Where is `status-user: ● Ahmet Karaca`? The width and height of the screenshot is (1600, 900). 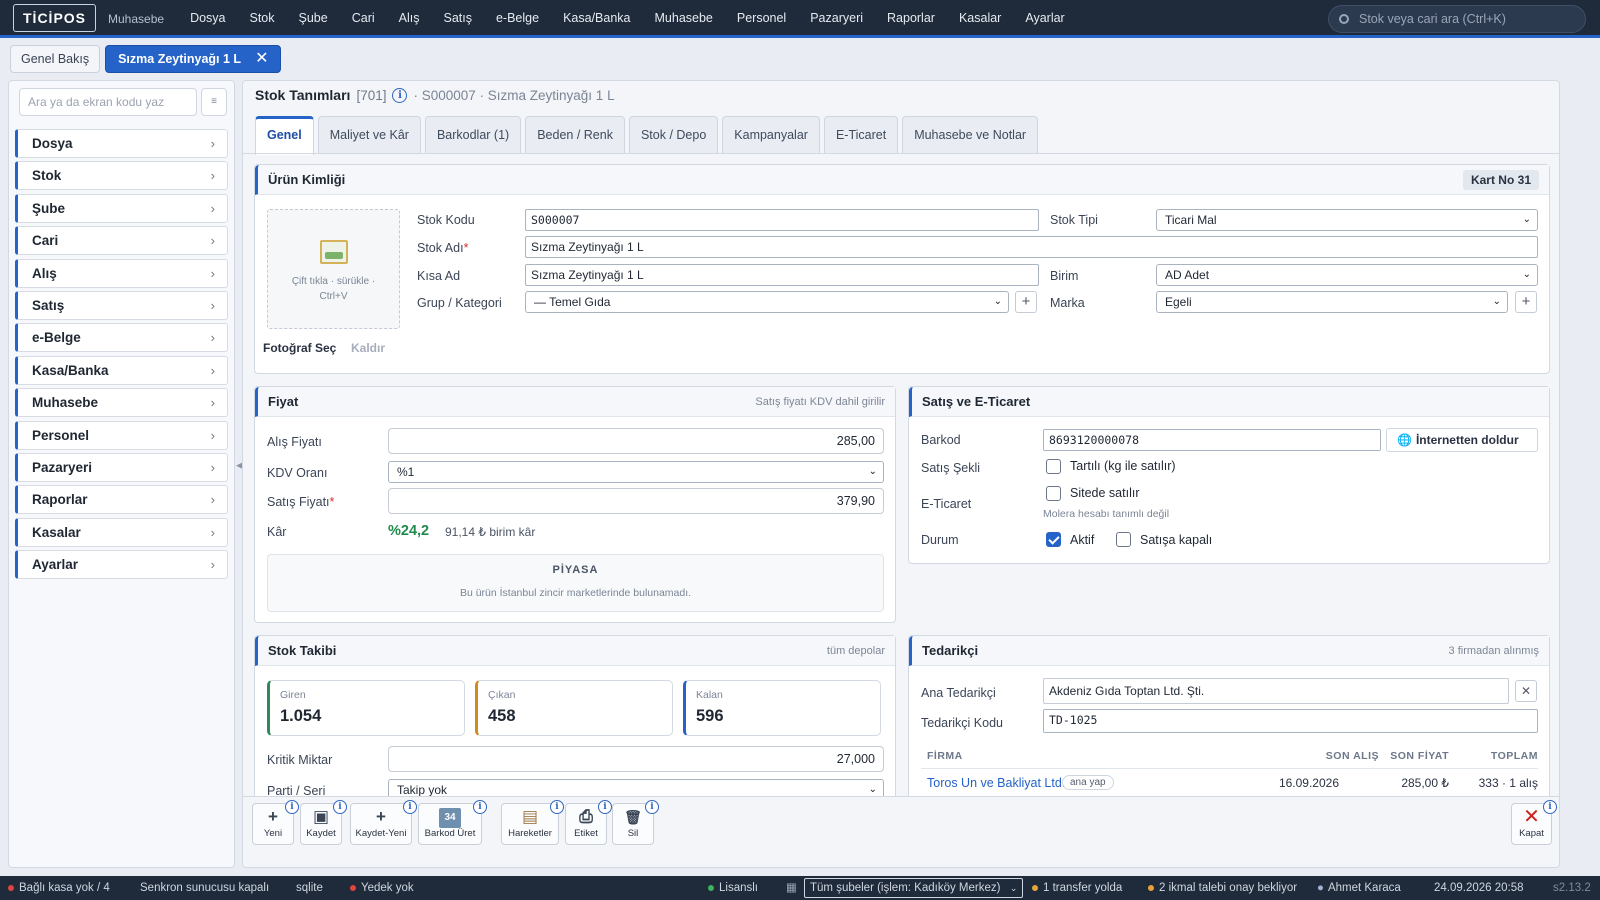
status-user: ● Ahmet Karaca is located at coordinates (1359, 888).